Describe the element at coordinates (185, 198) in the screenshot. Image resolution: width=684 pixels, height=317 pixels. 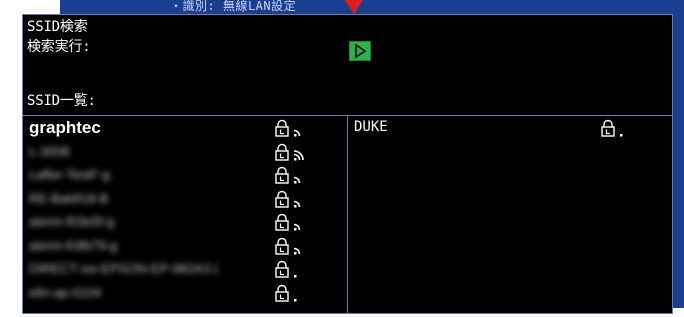
I see `ssid-list-item: RE-Bak818-B` at that location.